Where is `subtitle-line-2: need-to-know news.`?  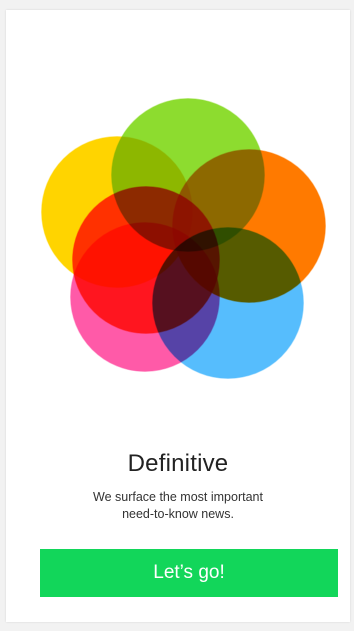 subtitle-line-2: need-to-know news. is located at coordinates (178, 514).